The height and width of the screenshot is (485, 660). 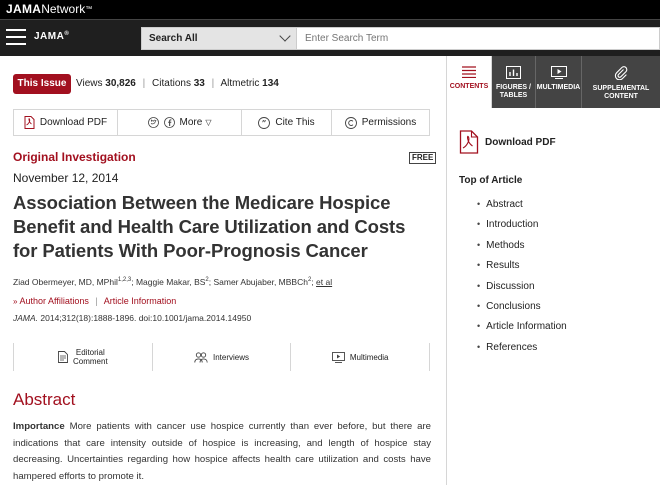 What do you see at coordinates (621, 73) in the screenshot?
I see `paperclip-icon` at bounding box center [621, 73].